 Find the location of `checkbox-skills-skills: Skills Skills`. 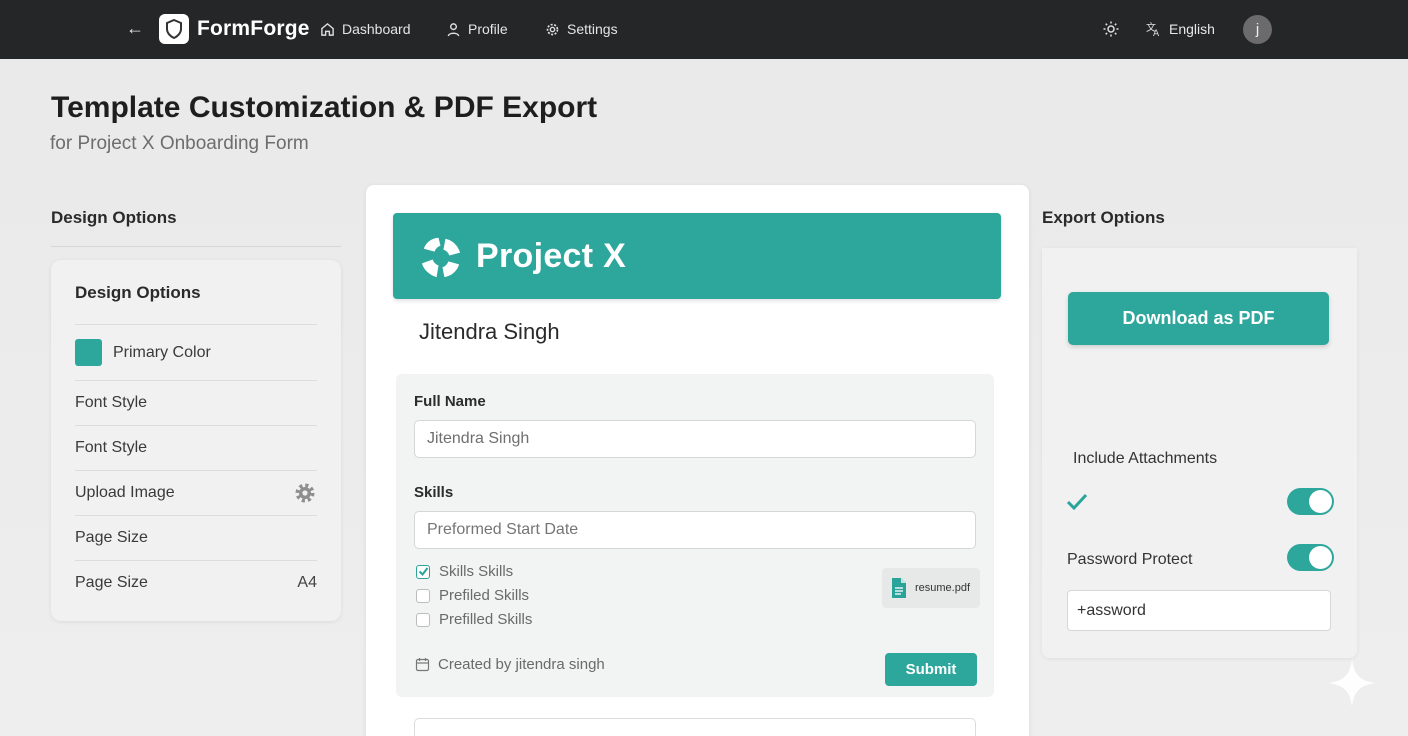

checkbox-skills-skills: Skills Skills is located at coordinates (464, 571).